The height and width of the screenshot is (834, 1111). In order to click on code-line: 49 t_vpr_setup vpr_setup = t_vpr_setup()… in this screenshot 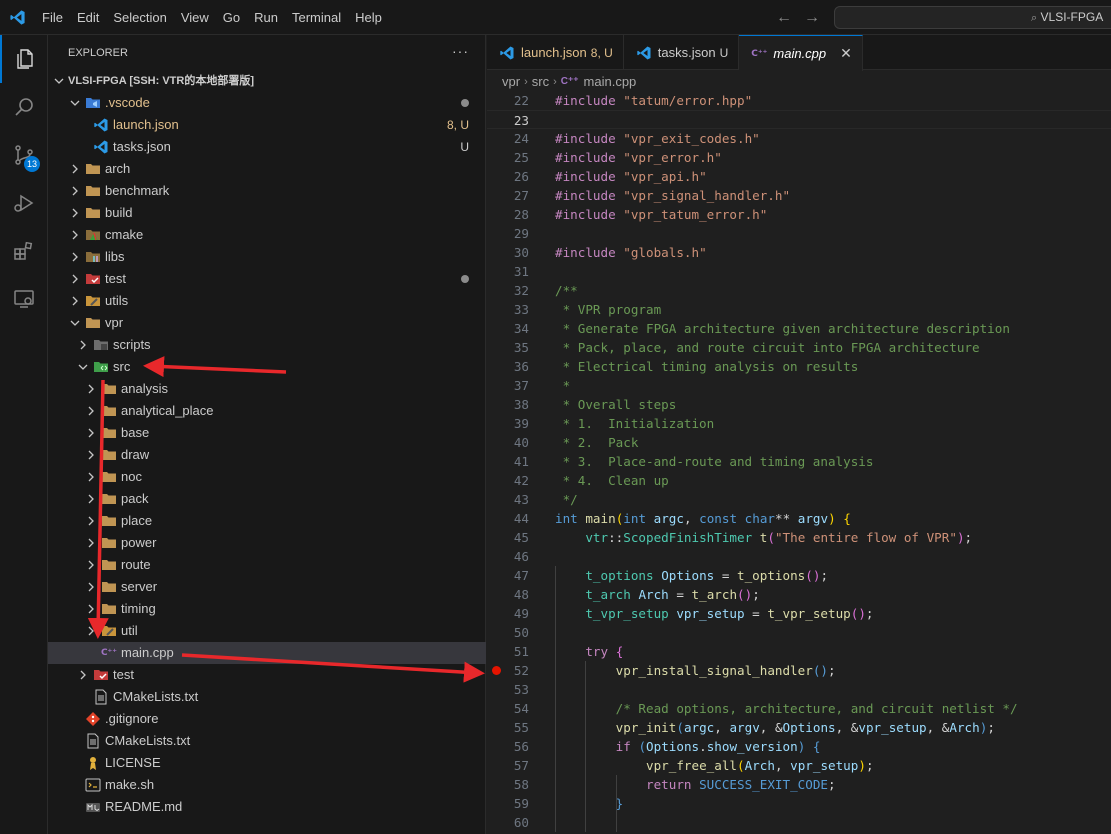, I will do `click(799, 613)`.